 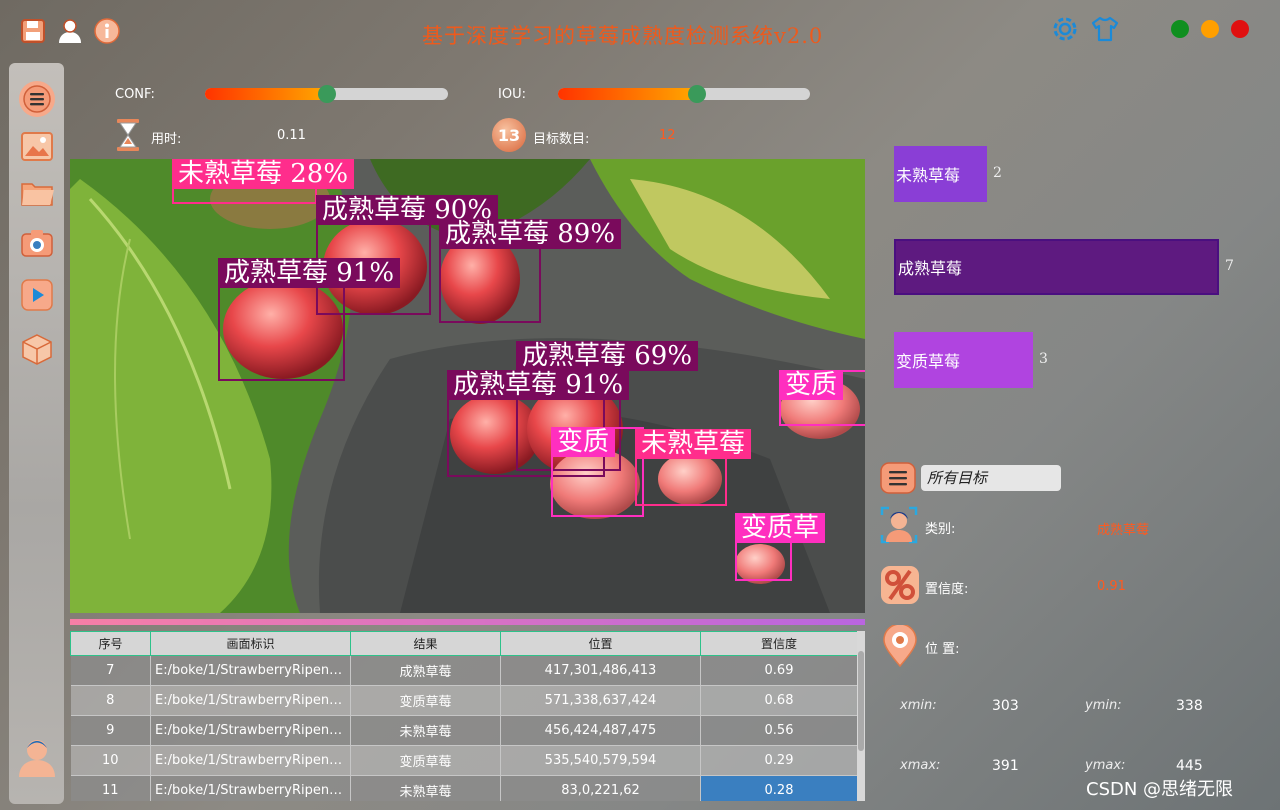 I want to click on theme-button, so click(x=1105, y=29).